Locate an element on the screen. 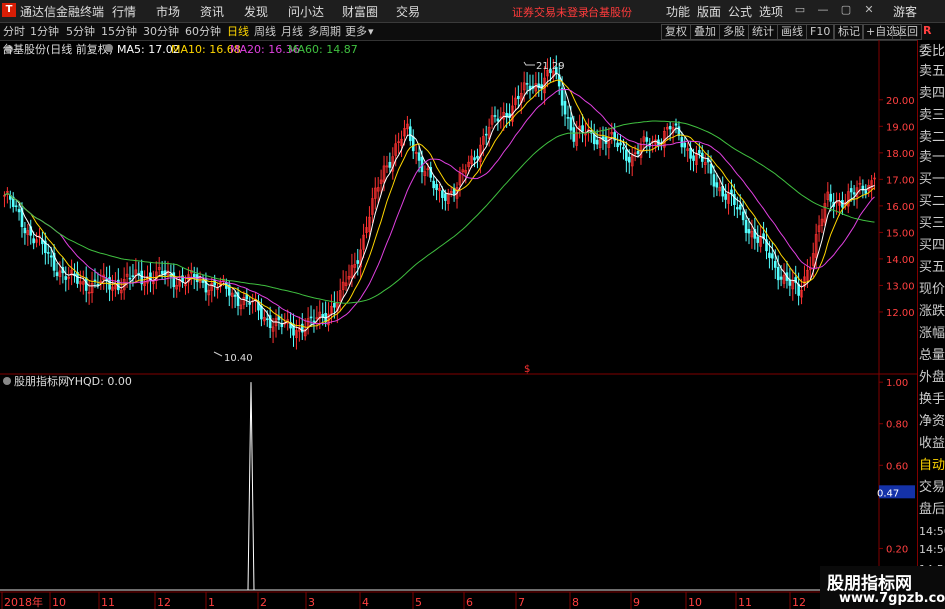 This screenshot has height=609, width=945. menu-layout: 版面 is located at coordinates (709, 11).